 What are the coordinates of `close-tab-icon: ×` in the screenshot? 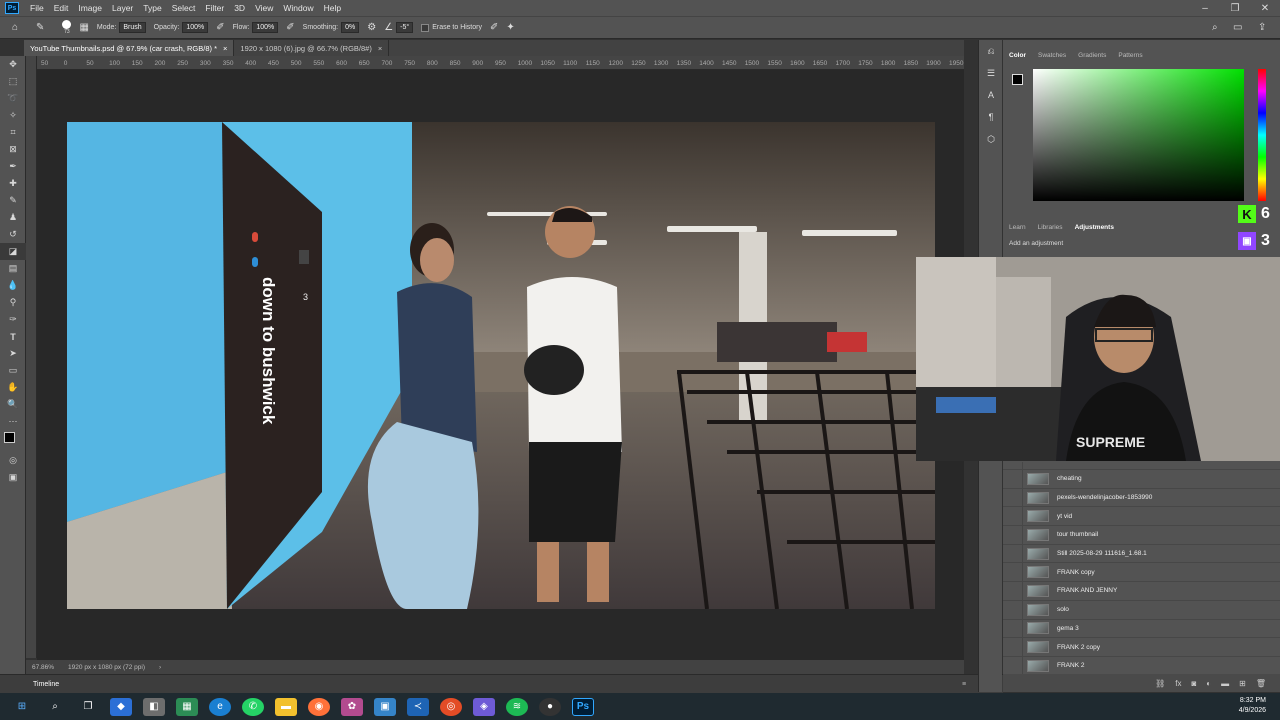 It's located at (380, 48).